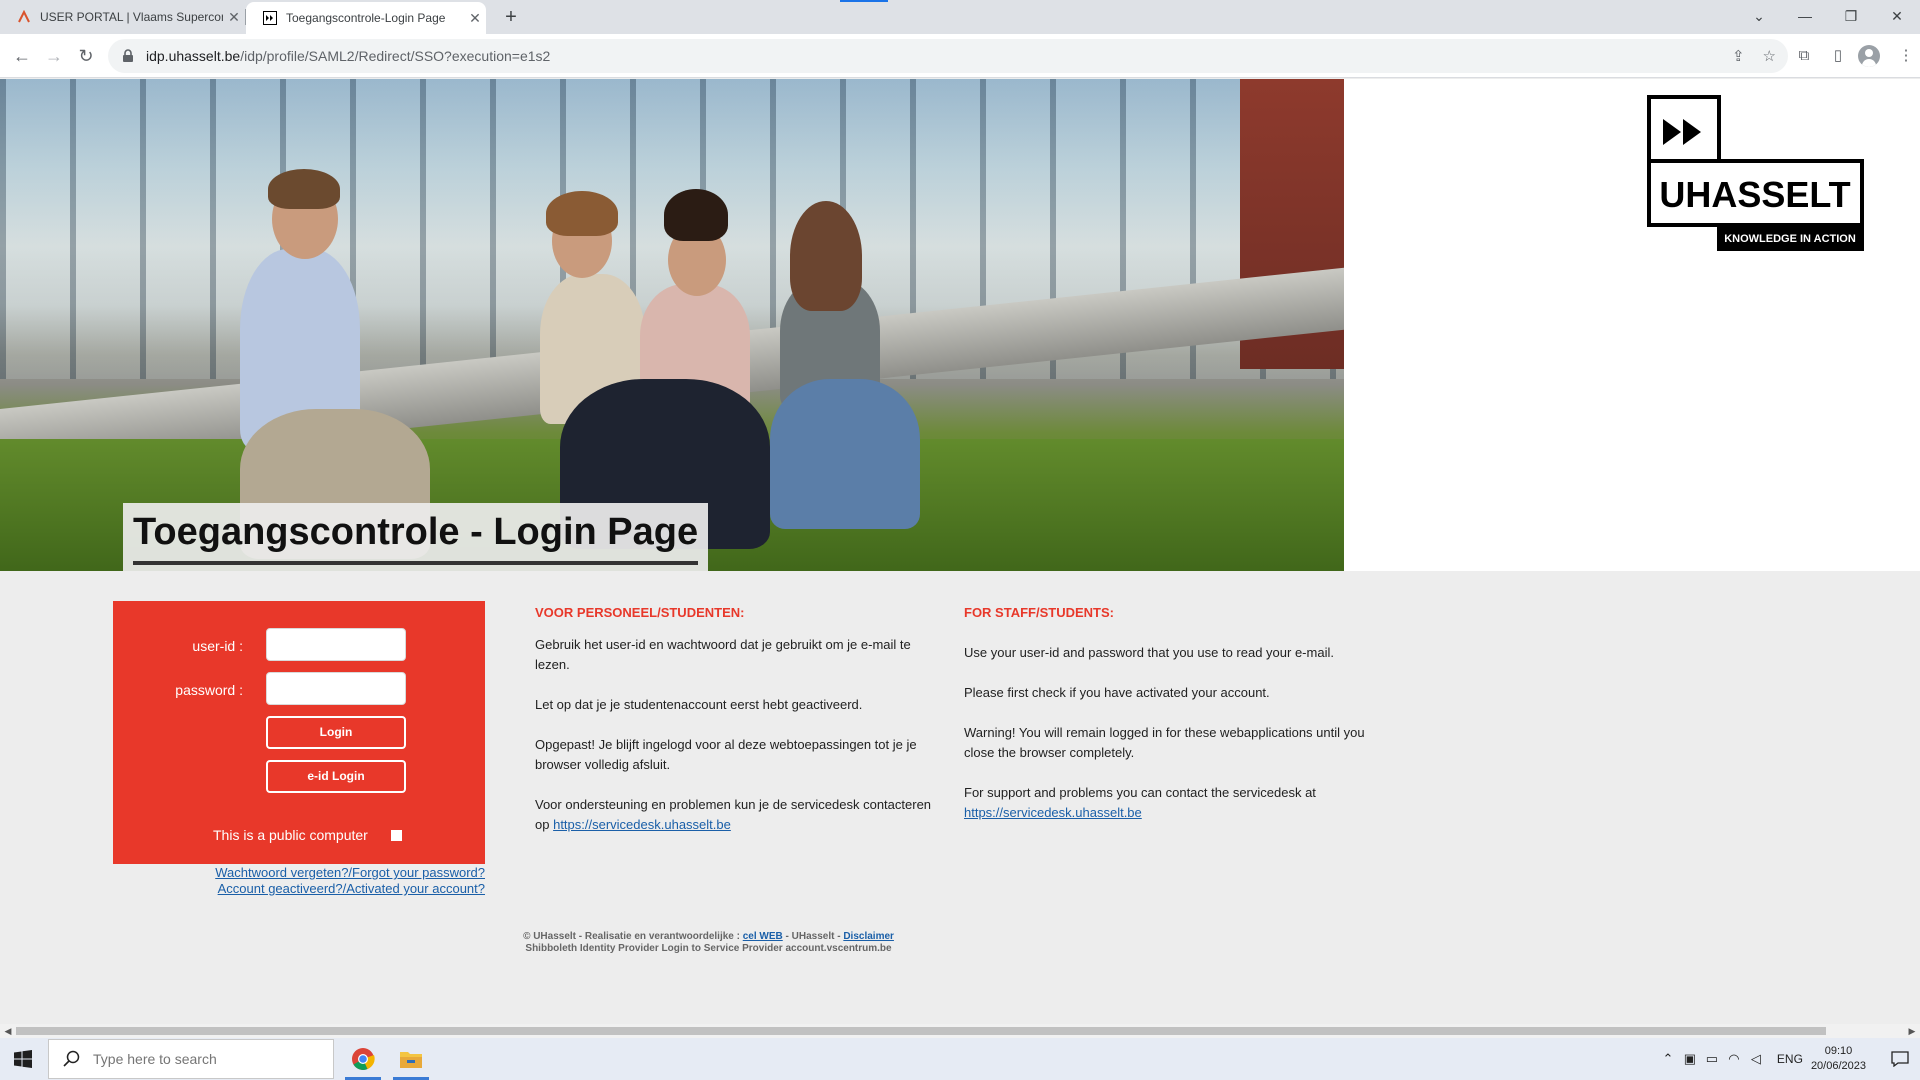  Describe the element at coordinates (8, 1031) in the screenshot. I see `scroll-left-icon: ◀` at that location.